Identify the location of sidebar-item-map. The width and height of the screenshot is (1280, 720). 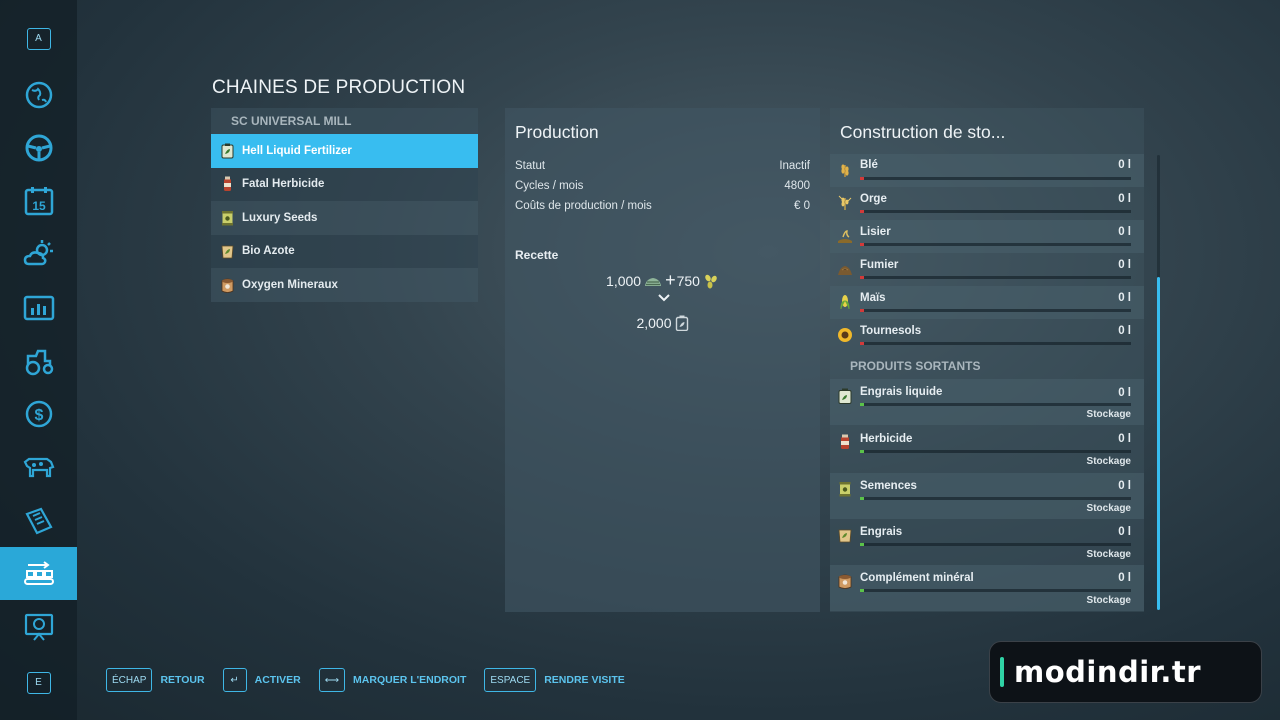
(38, 94).